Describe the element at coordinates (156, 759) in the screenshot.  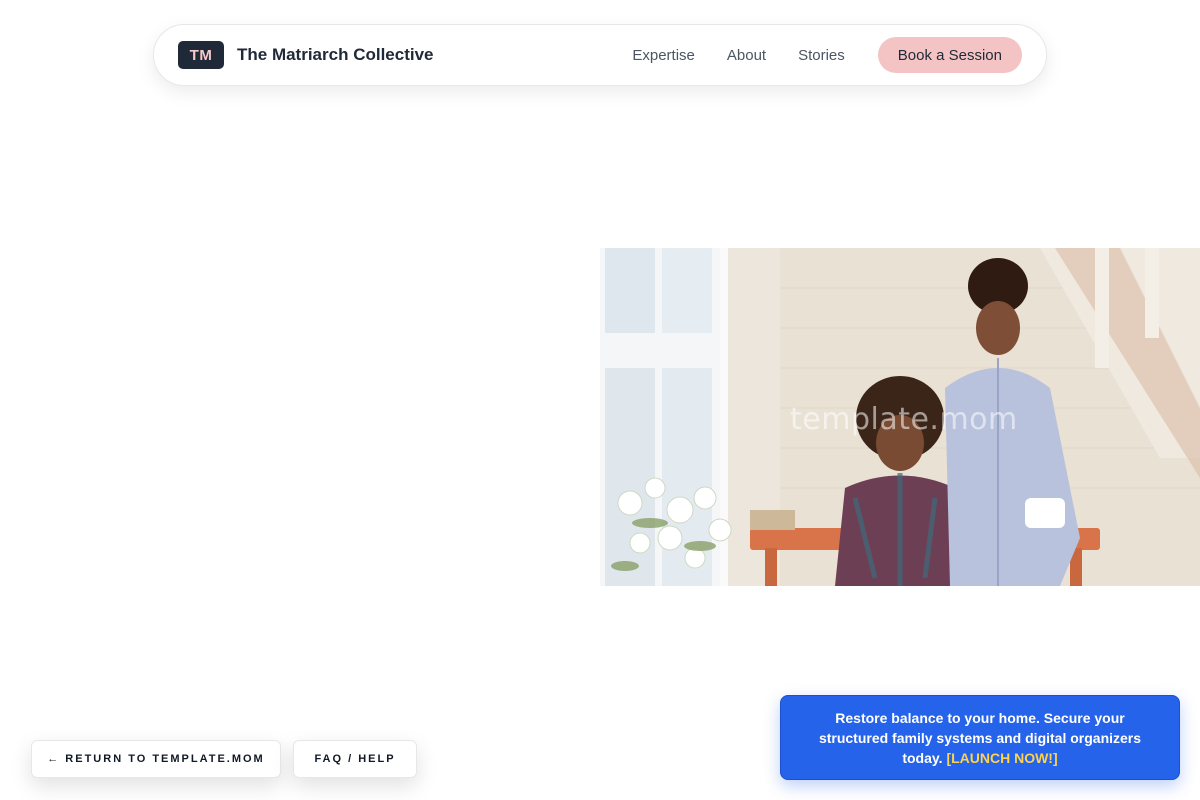
I see `return-to-template-button: ← RETURN TO TEMPLATE.MOM` at that location.